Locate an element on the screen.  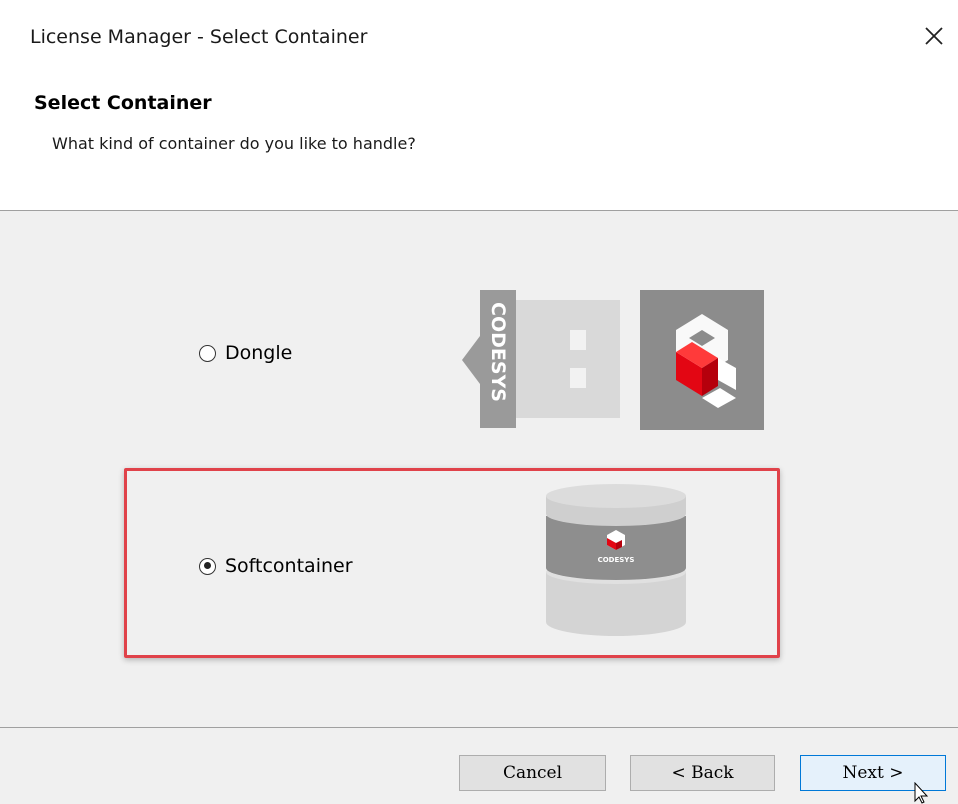
codesys-dongle-icon: CODESYS is located at coordinates (613, 360).